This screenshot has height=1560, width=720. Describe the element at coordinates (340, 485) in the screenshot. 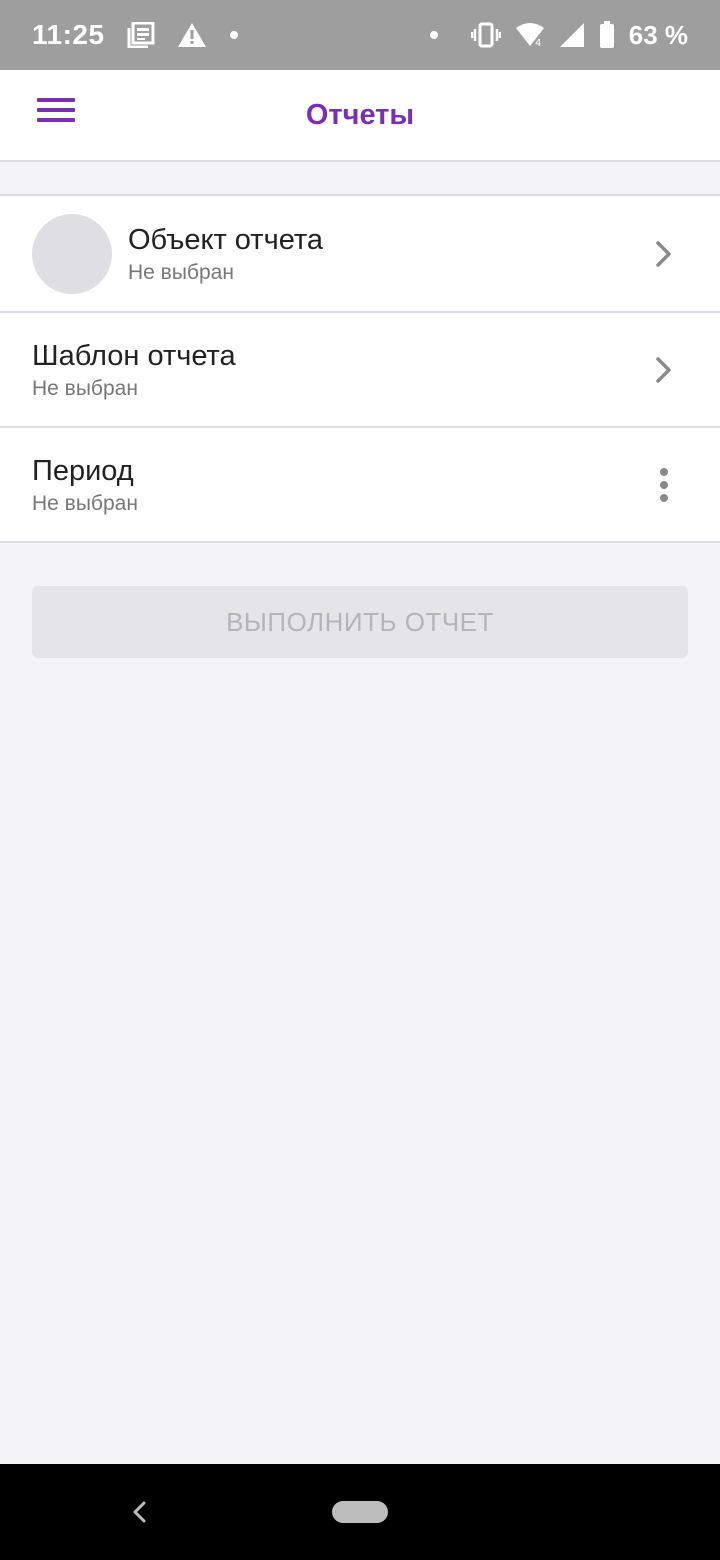

I see `list-item-text: Период Не выбран` at that location.